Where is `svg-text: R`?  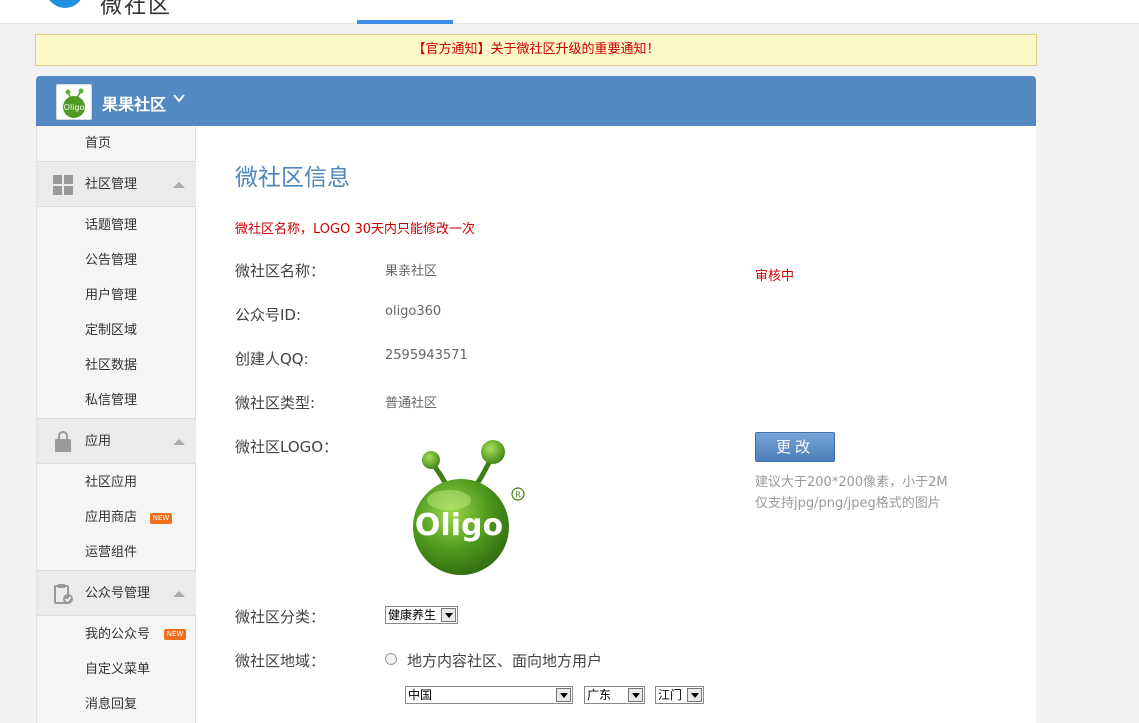
svg-text: R is located at coordinates (518, 495).